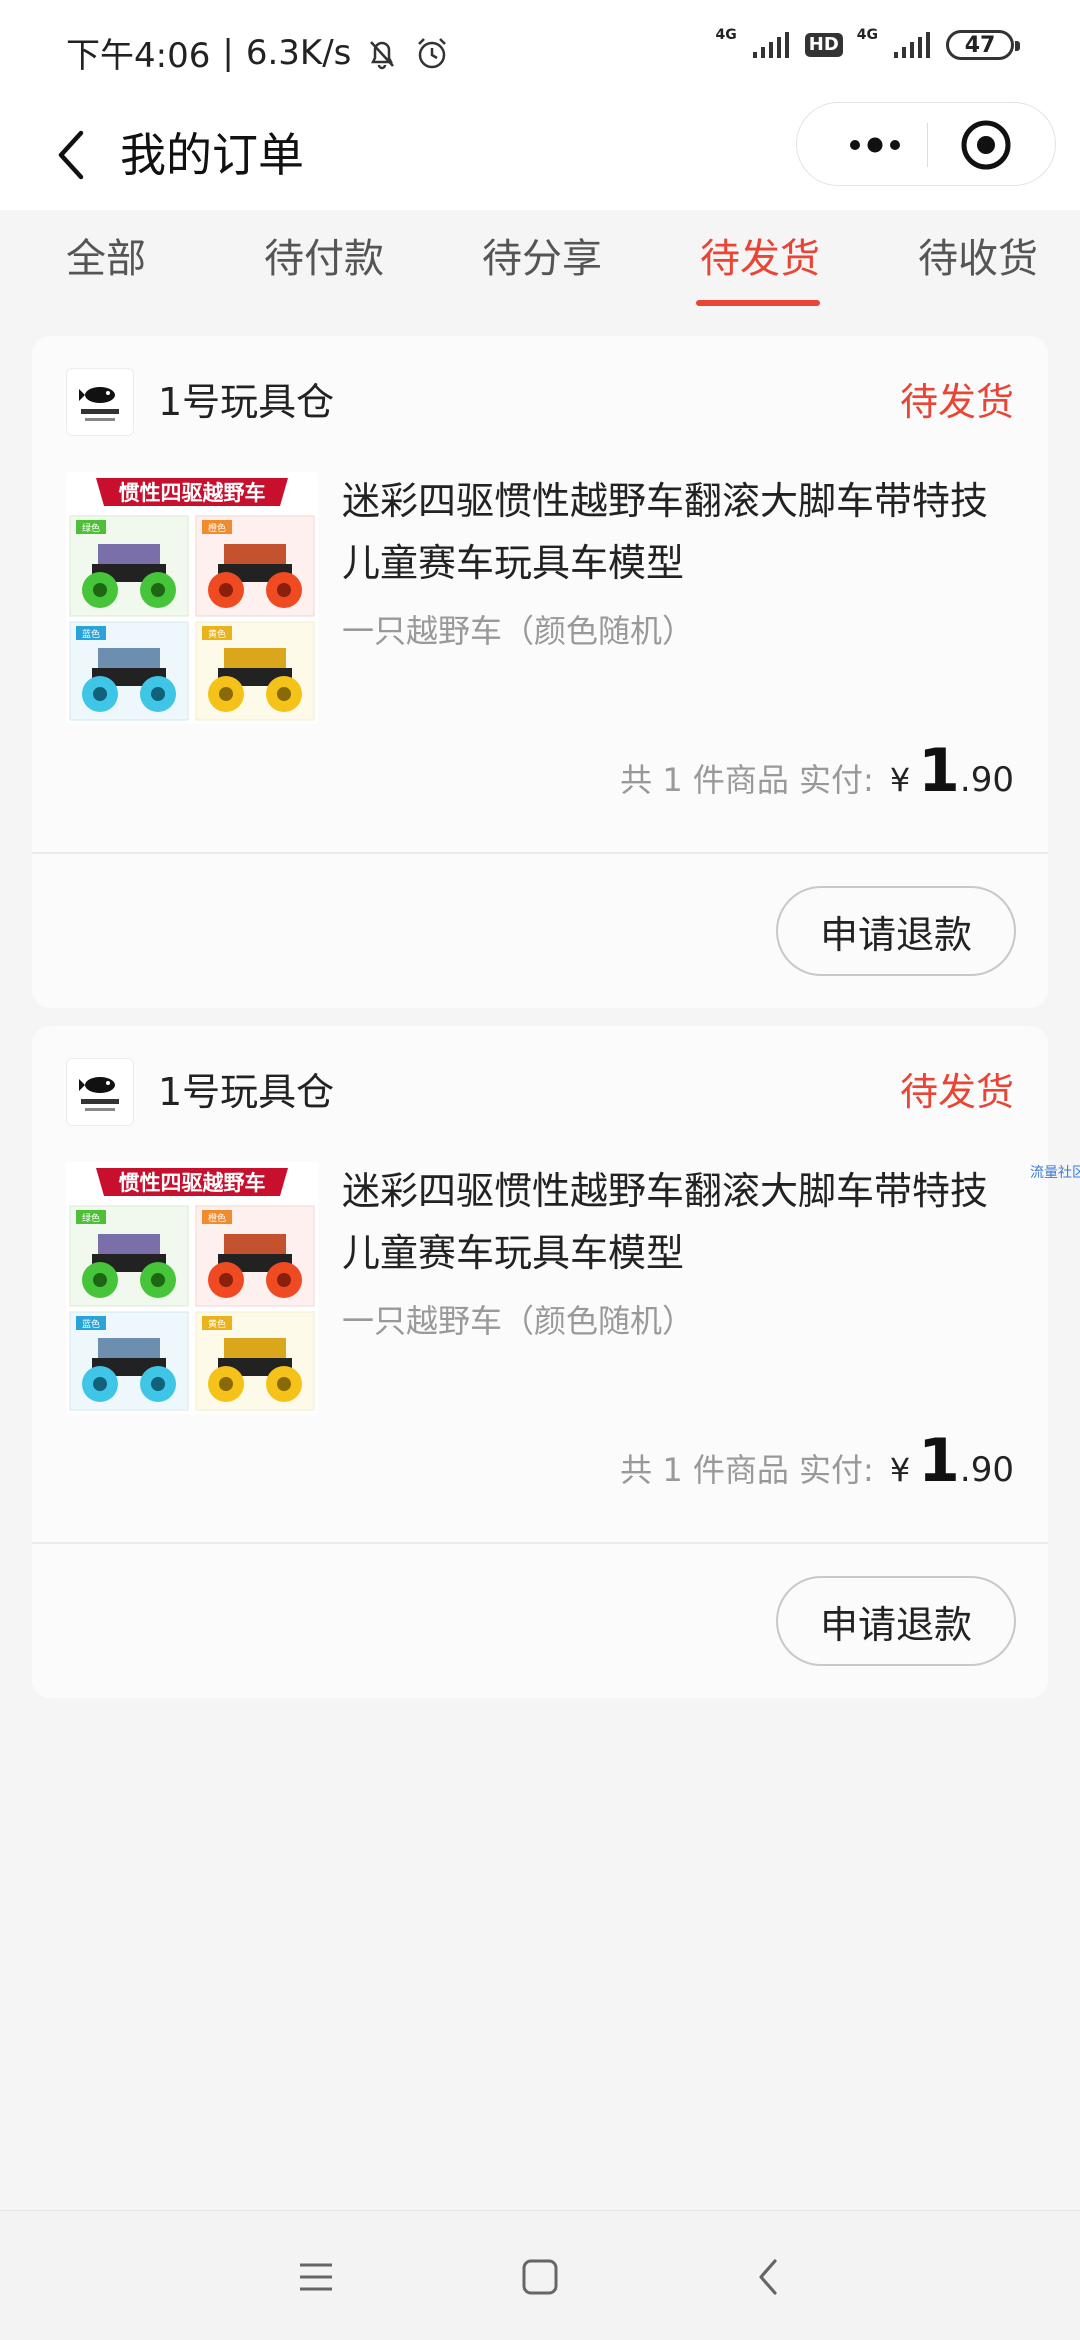 Image resolution: width=1080 pixels, height=2340 pixels. I want to click on order-tabs: 全部 待付款 待分享 待发货 待收货, so click(540, 260).